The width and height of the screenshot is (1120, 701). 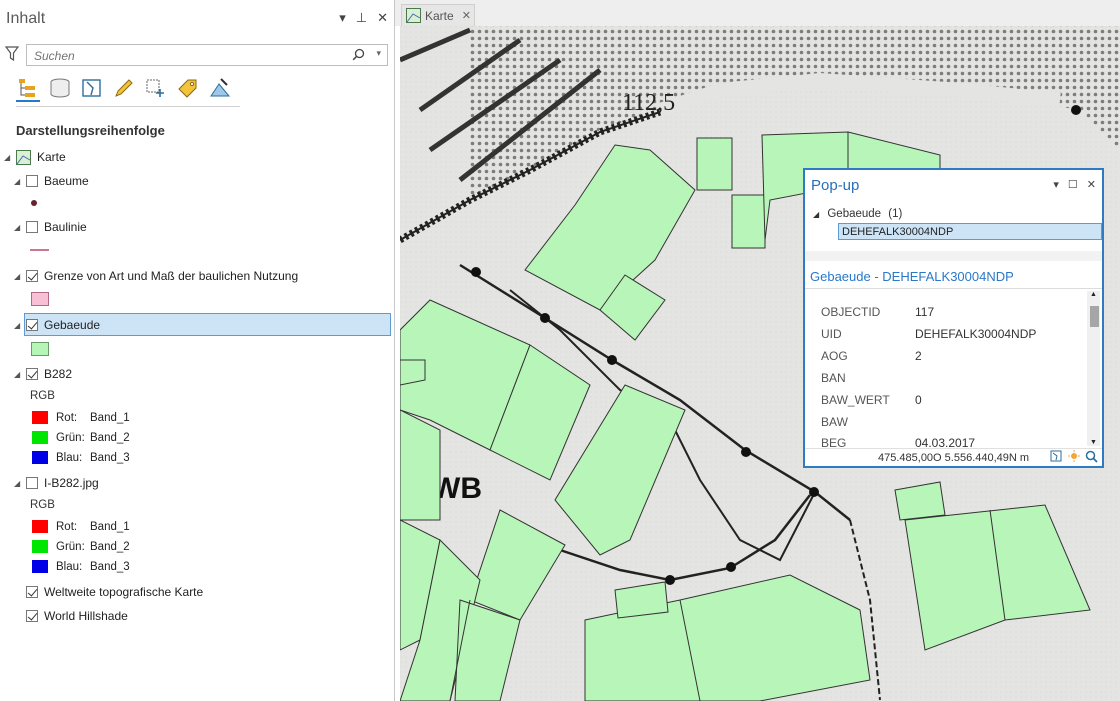 What do you see at coordinates (70, 546) in the screenshot?
I see `band-key: Grün:` at bounding box center [70, 546].